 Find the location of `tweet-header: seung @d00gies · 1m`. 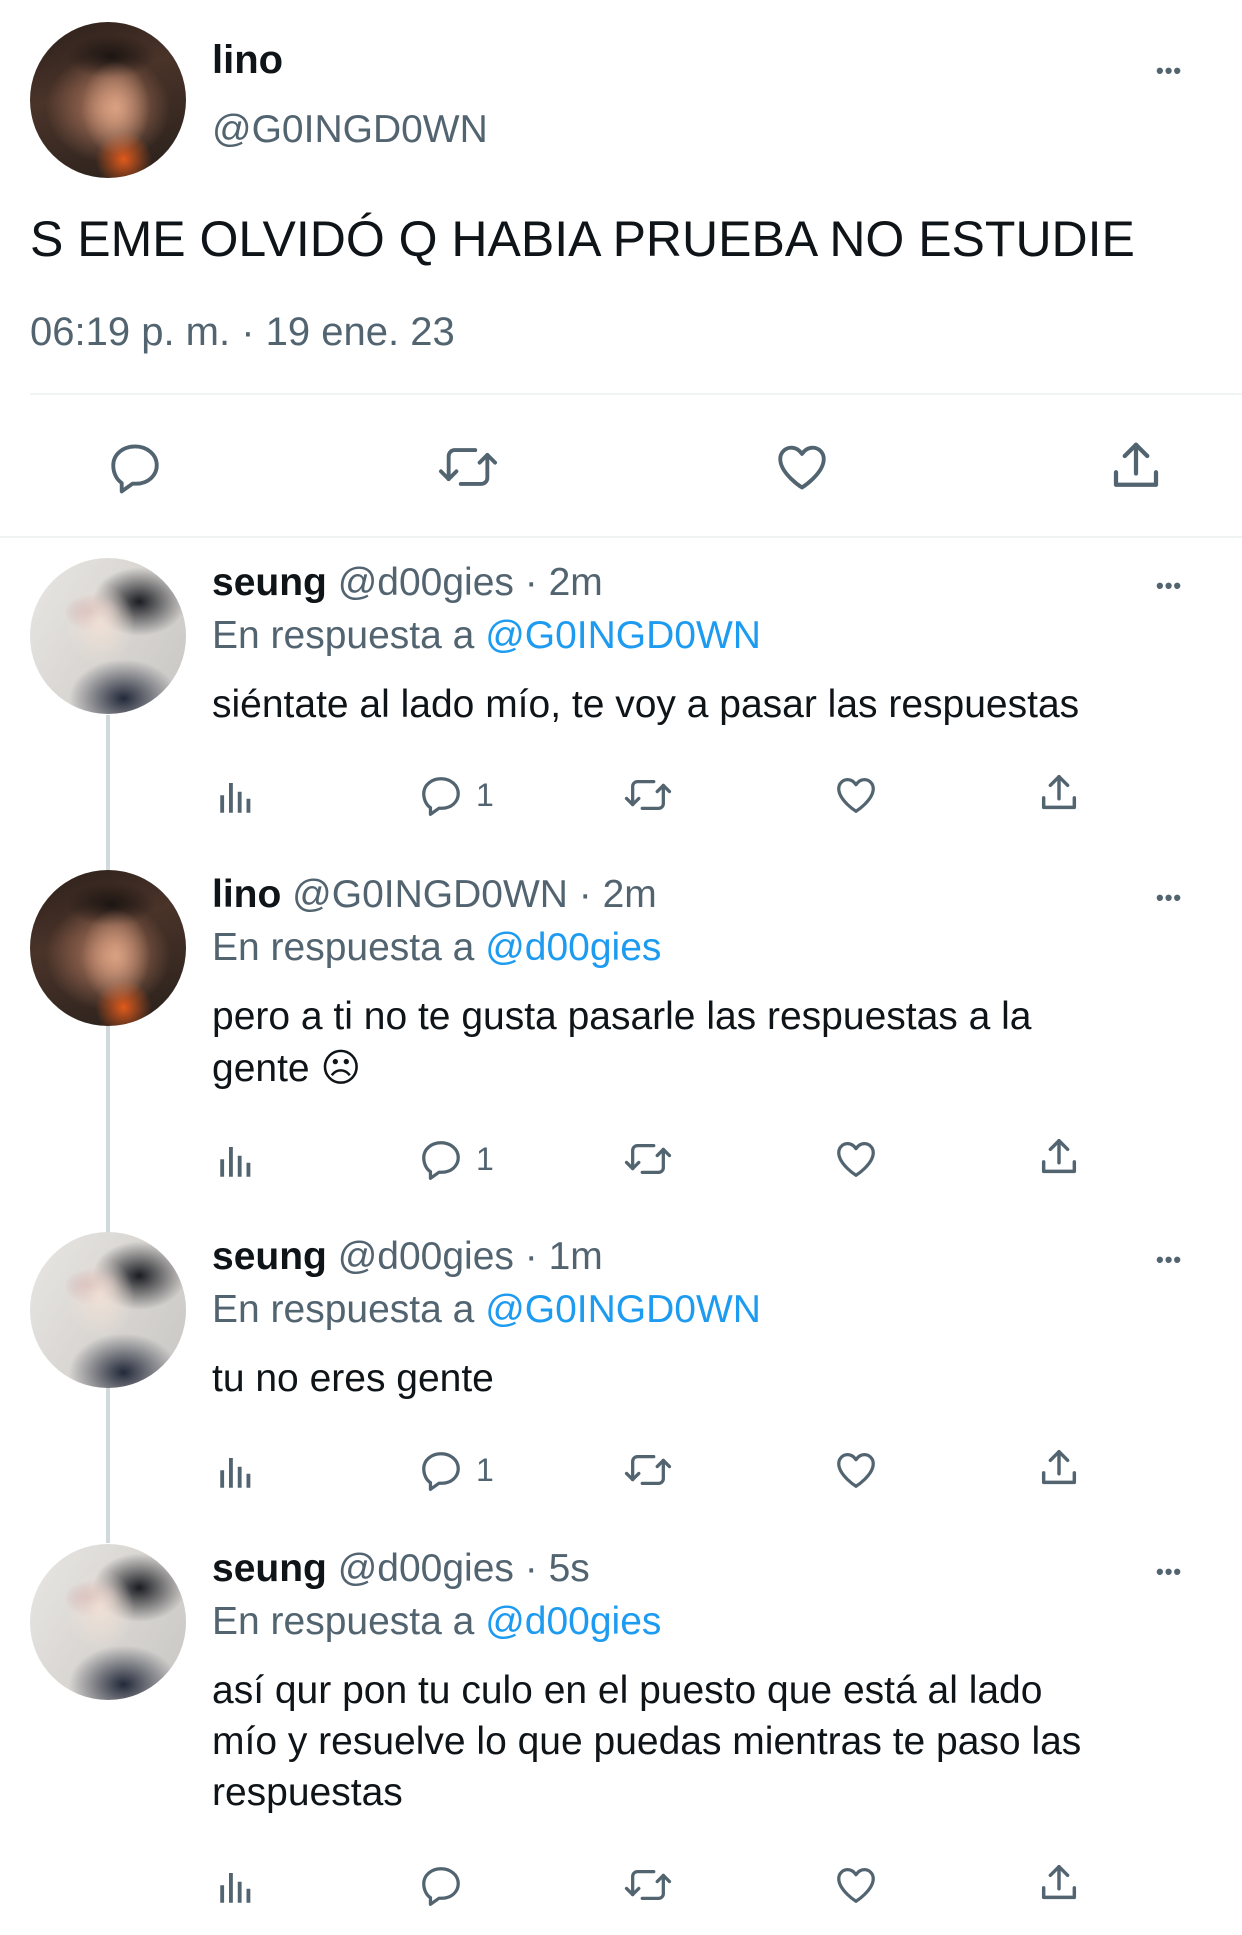

tweet-header: seung @d00gies · 1m is located at coordinates (407, 1257).